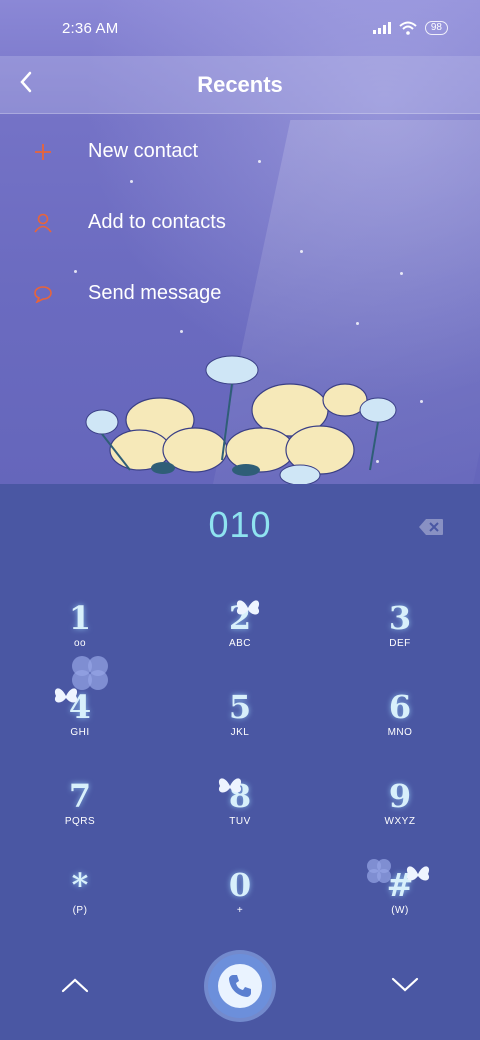 The image size is (480, 1040). I want to click on key-5: 5 JKL, so click(240, 727).